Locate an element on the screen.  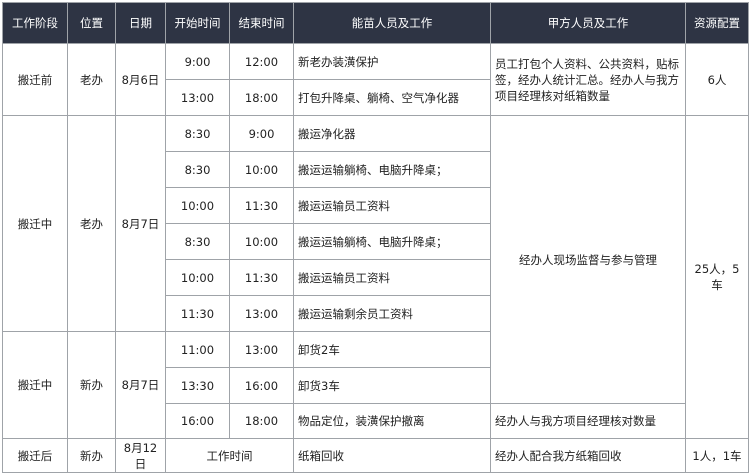
start-time-cell: 13:00 is located at coordinates (197, 97).